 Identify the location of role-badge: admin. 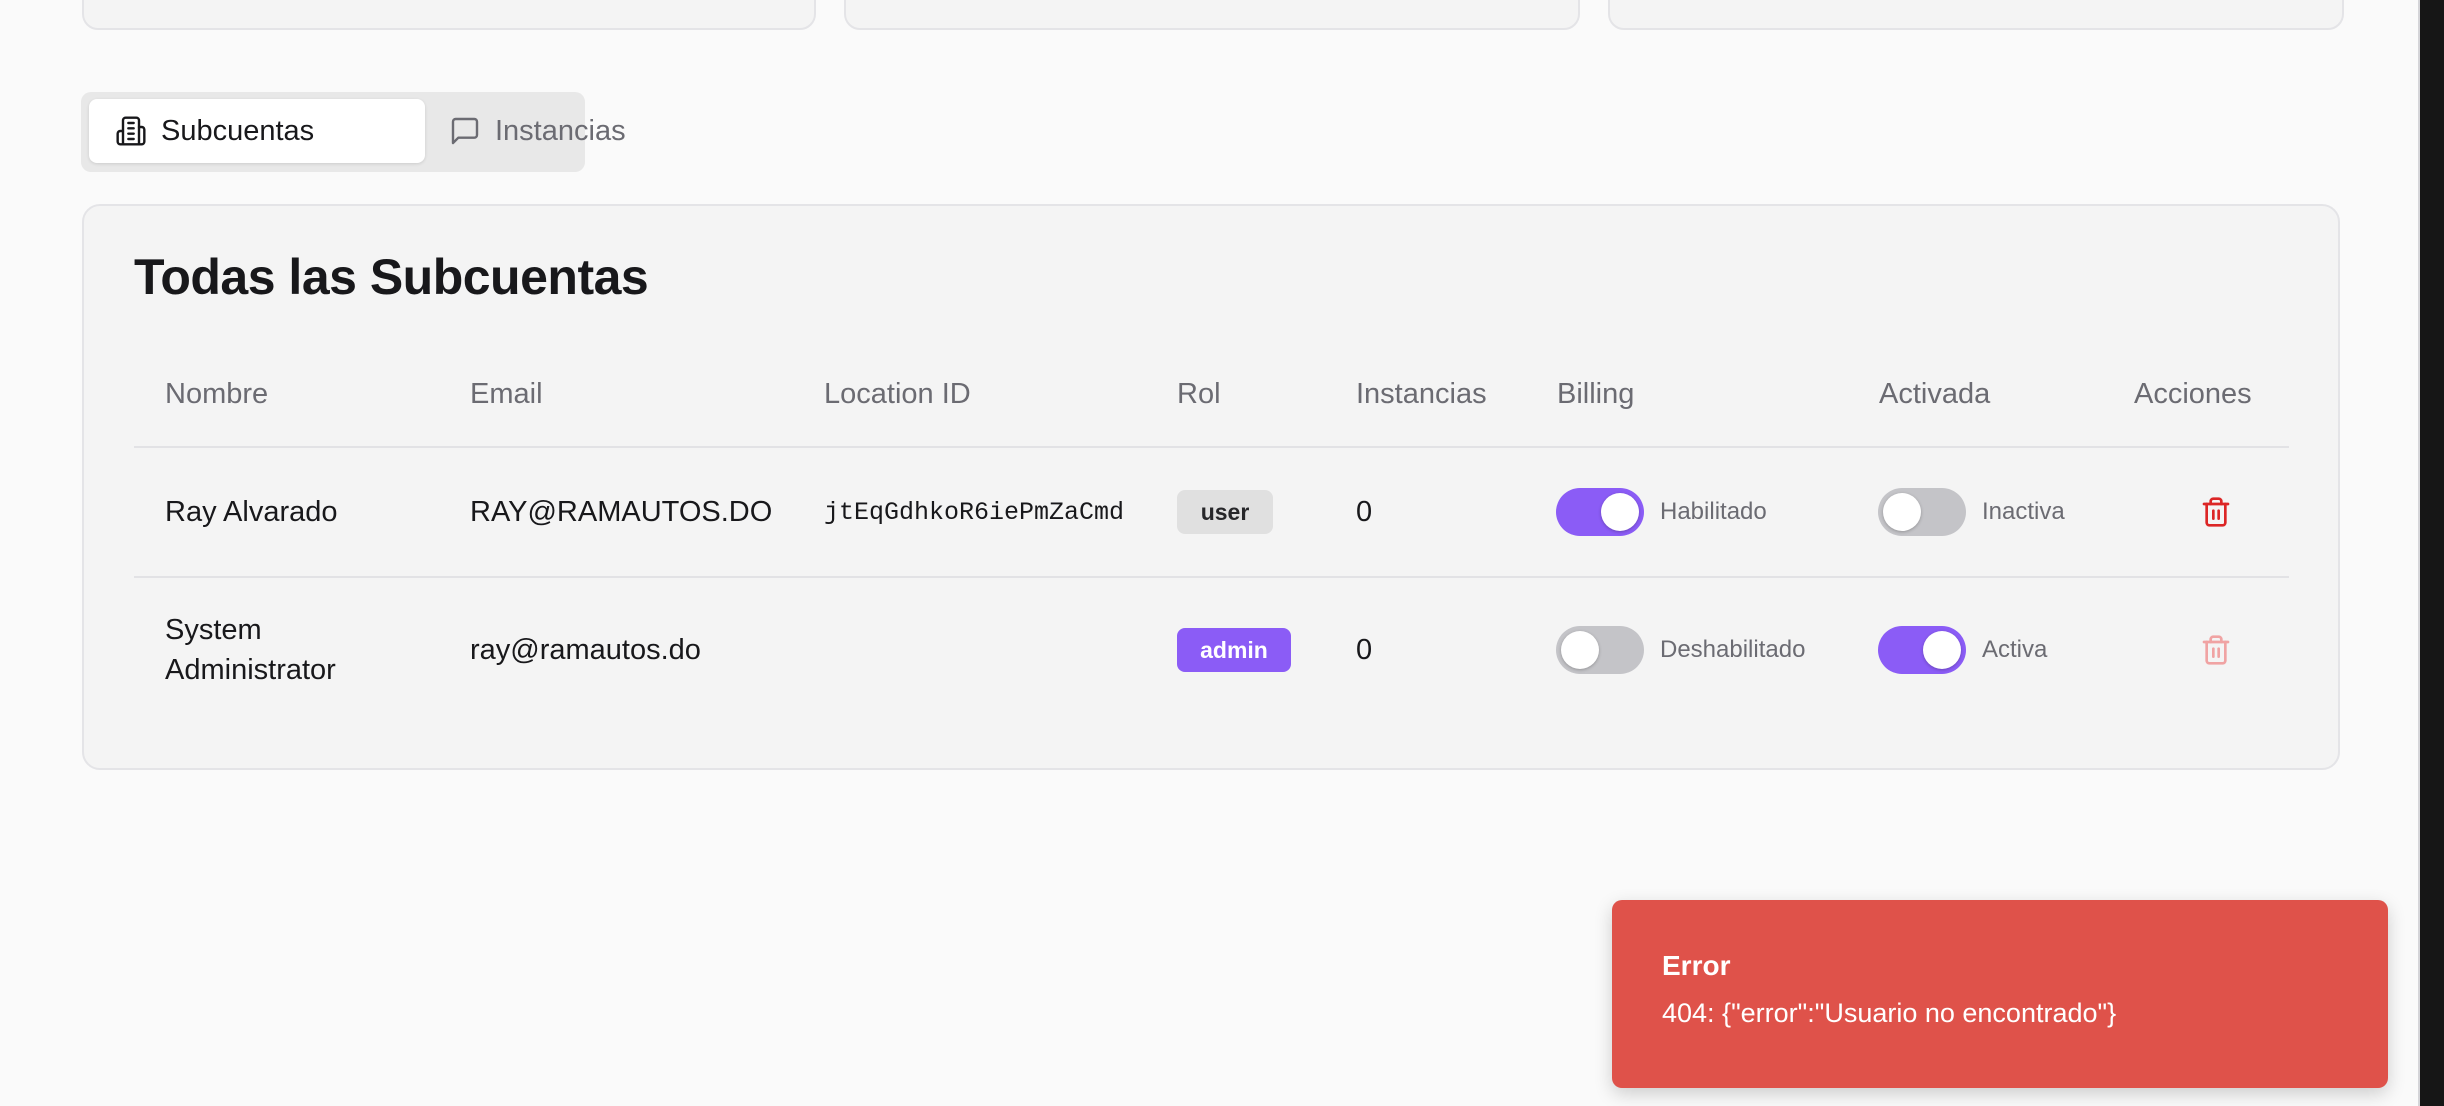
(1234, 650).